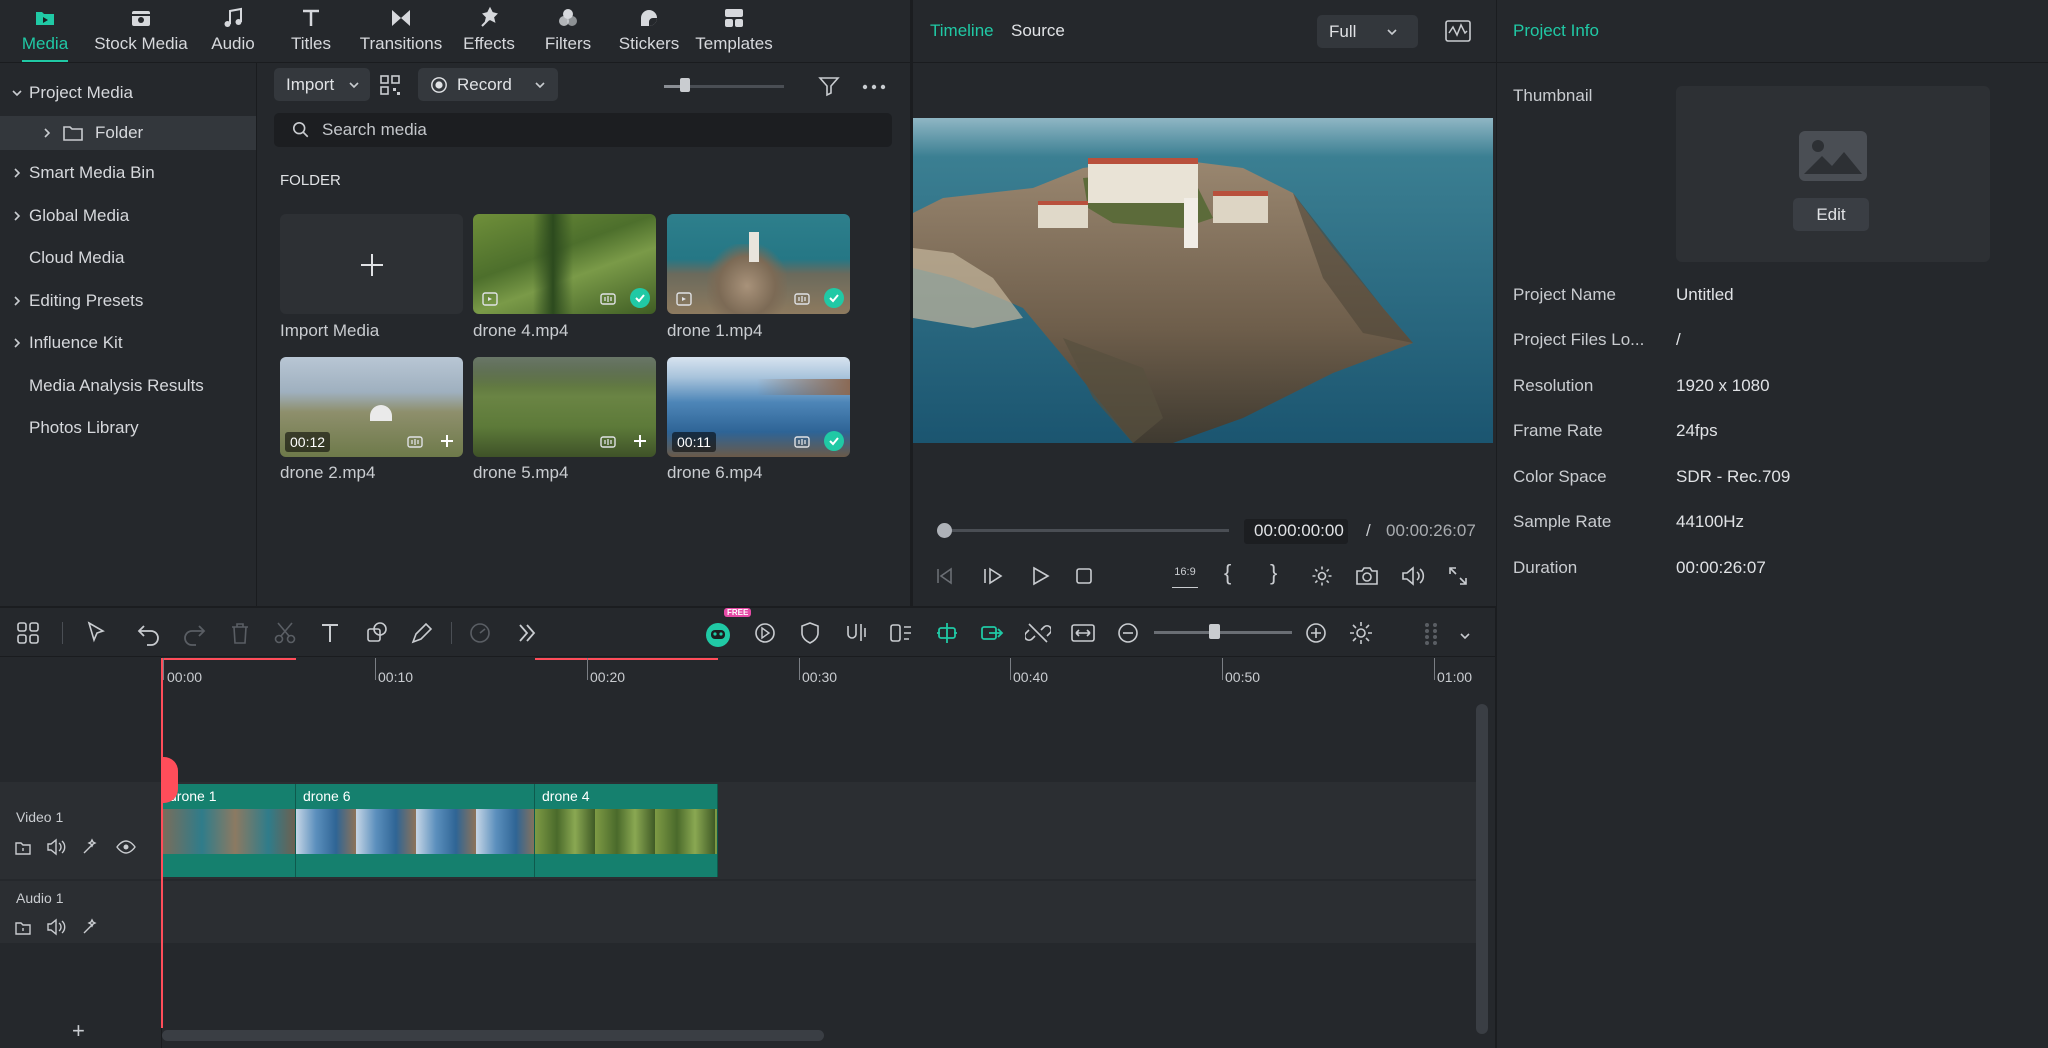 This screenshot has width=2048, height=1048. Describe the element at coordinates (728, 628) in the screenshot. I see `ai-copilot-button: FREE` at that location.